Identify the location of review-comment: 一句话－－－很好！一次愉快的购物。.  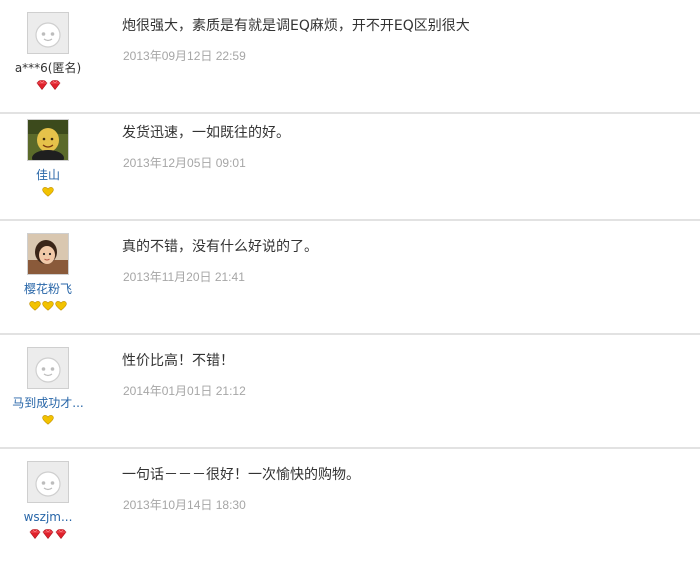
(241, 475).